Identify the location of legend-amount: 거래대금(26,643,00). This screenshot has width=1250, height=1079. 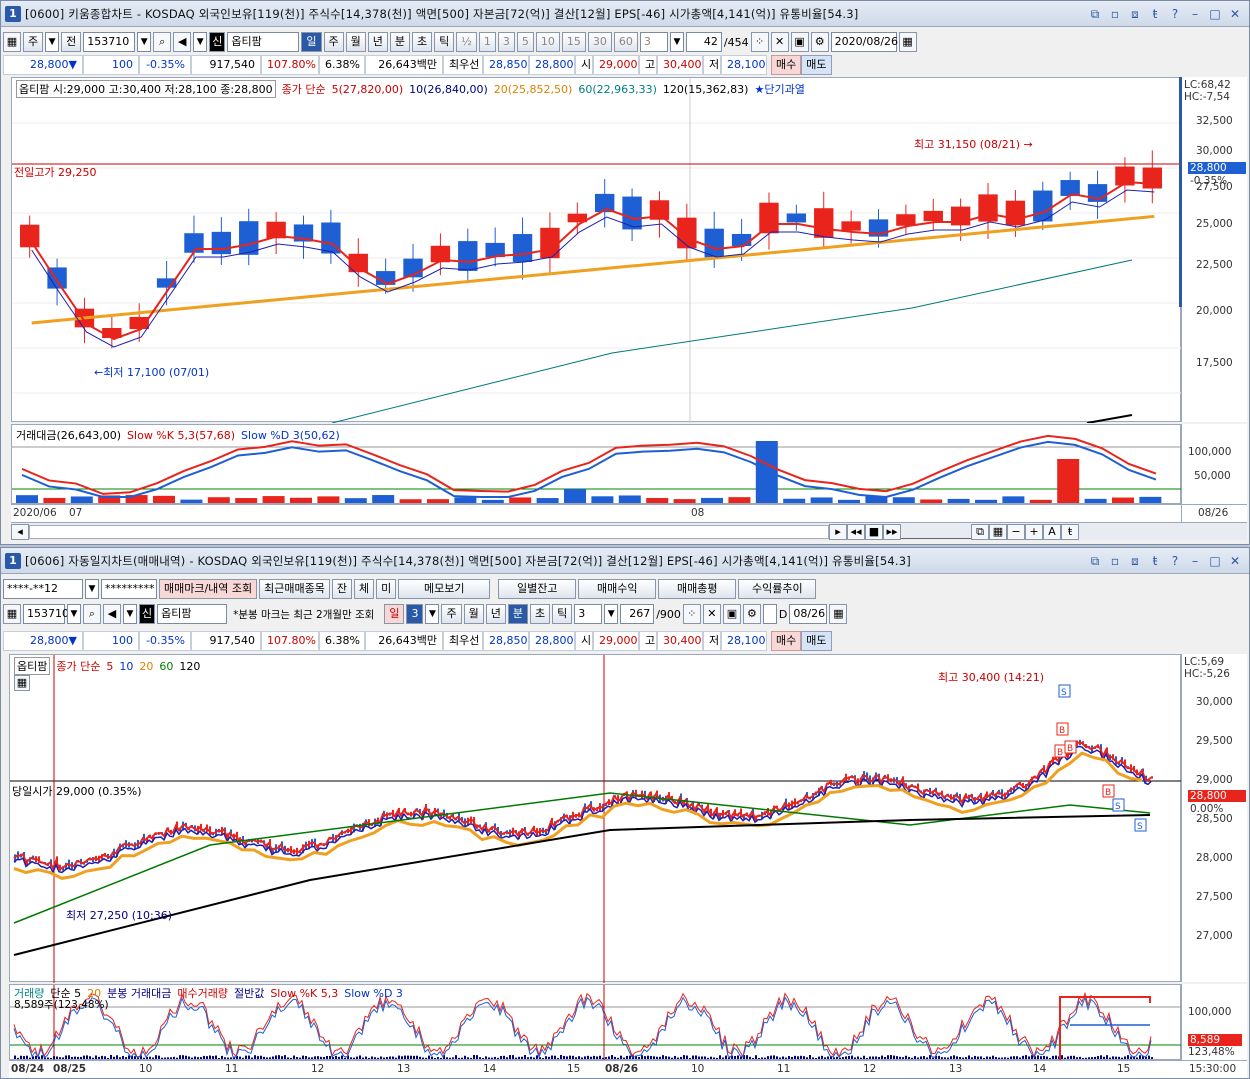
(68, 435).